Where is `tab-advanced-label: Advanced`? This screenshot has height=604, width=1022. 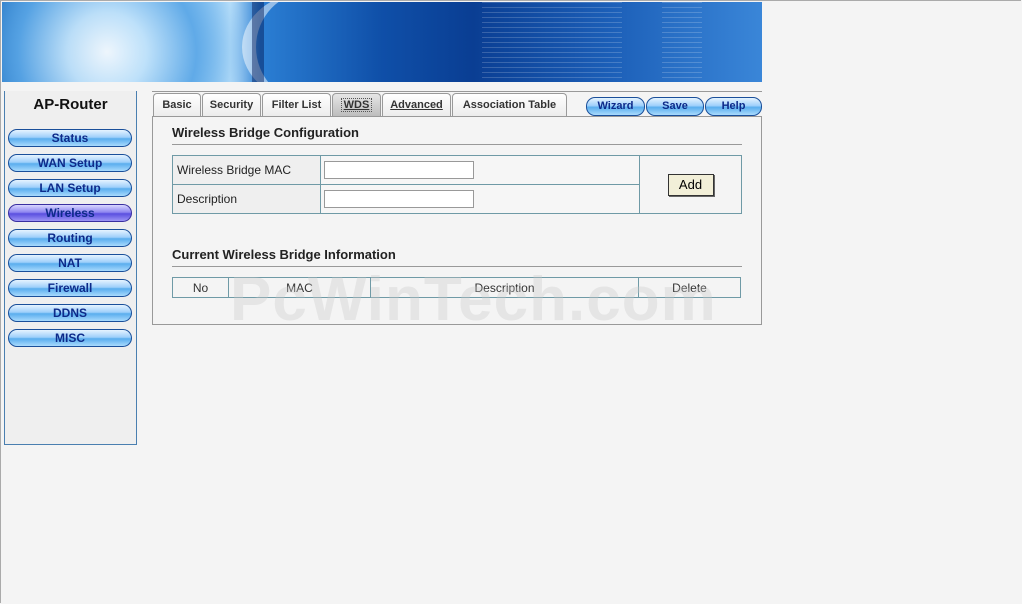 tab-advanced-label: Advanced is located at coordinates (416, 105).